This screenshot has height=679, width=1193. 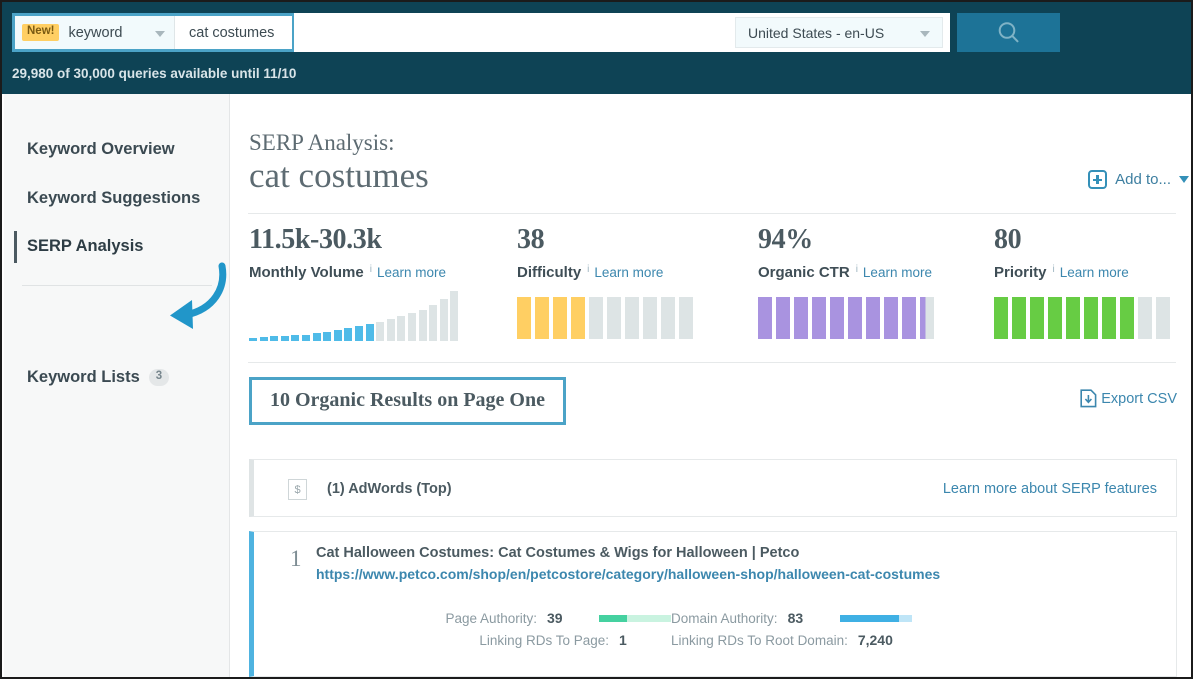 I want to click on organic-results-heading: 10 Organic Results on Page One, so click(x=407, y=400).